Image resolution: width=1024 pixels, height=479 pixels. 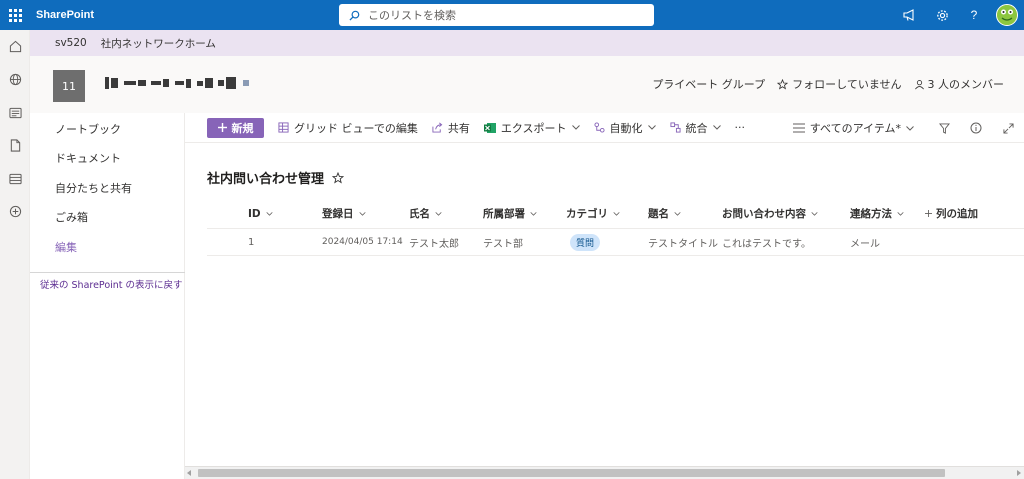 What do you see at coordinates (527, 43) in the screenshot?
I see `hub-bar: sv520 社内ネットワークホーム` at bounding box center [527, 43].